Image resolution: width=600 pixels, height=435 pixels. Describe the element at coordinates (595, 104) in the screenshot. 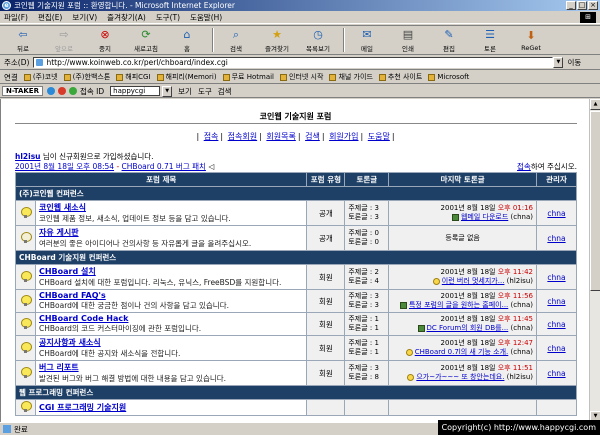

I see `scroll-up-button: ▲` at that location.